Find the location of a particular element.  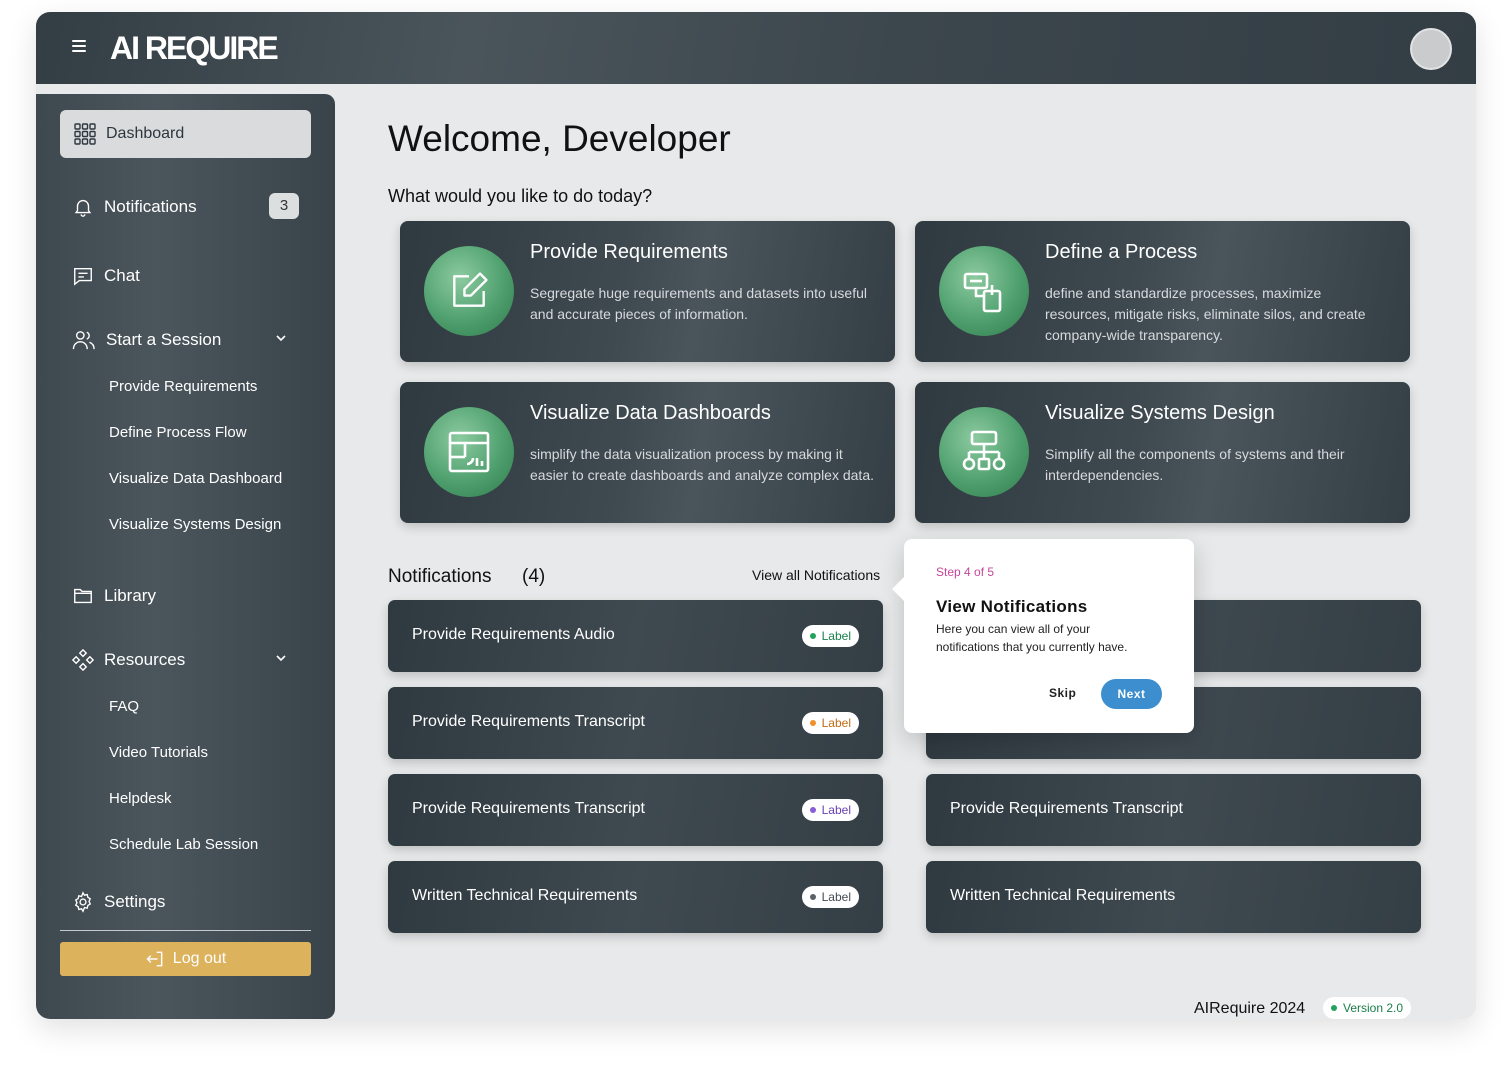

sidebar-subitem-faq: FAQ is located at coordinates (124, 706).